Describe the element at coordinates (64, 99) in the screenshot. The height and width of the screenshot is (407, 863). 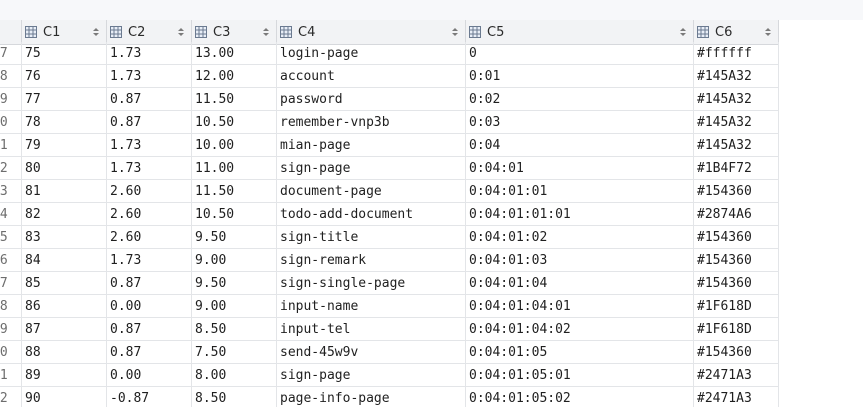
I see `table-cell: 77` at that location.